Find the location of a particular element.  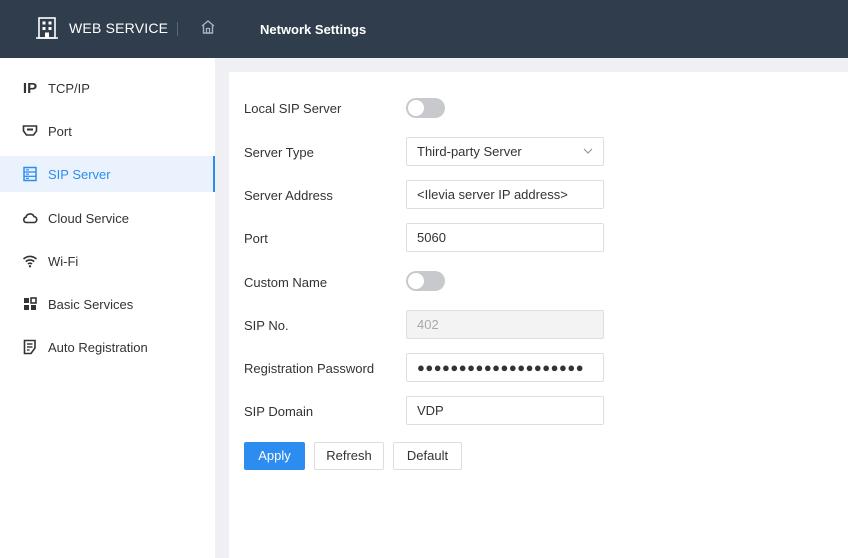

sidebar-item-sip-server: SIP Server is located at coordinates (107, 174).